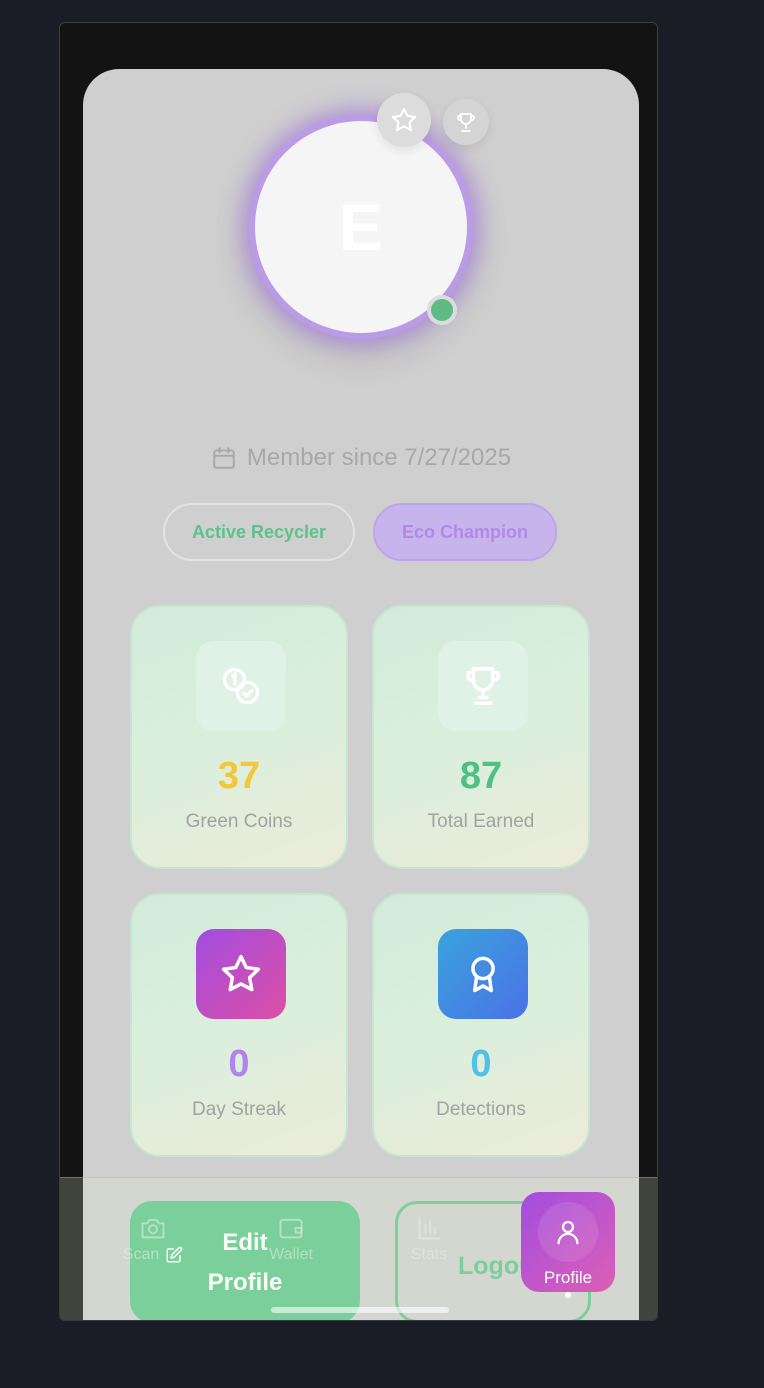 Image resolution: width=764 pixels, height=1388 pixels. Describe the element at coordinates (241, 974) in the screenshot. I see `star-icon` at that location.